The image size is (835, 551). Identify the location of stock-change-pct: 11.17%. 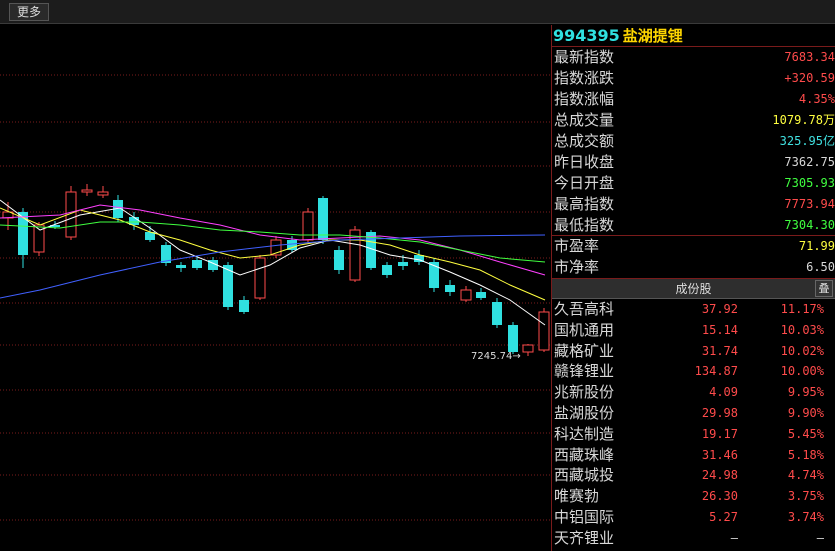
(802, 309).